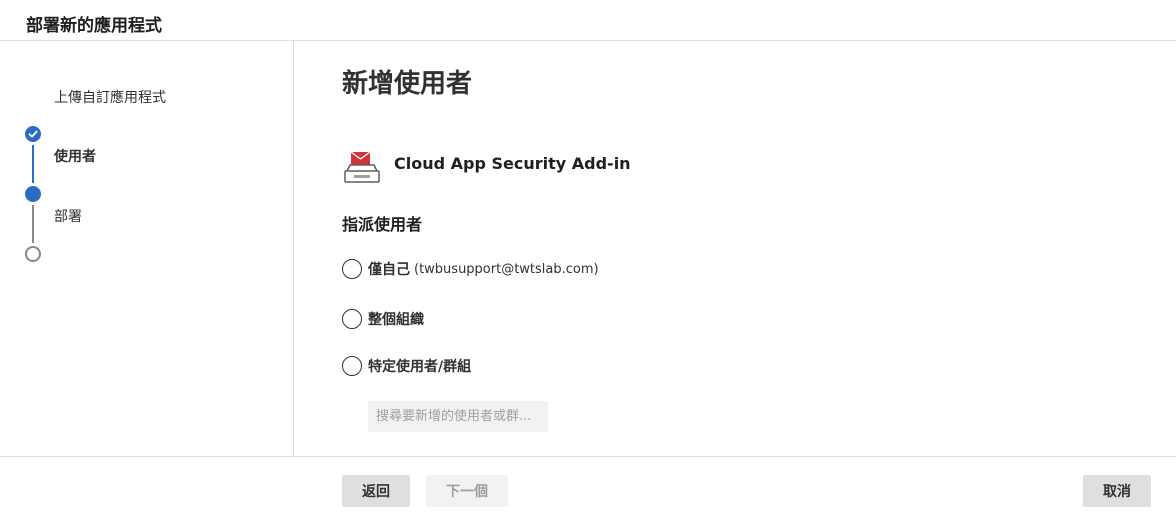  What do you see at coordinates (1117, 491) in the screenshot?
I see `cancel-button: 取消` at bounding box center [1117, 491].